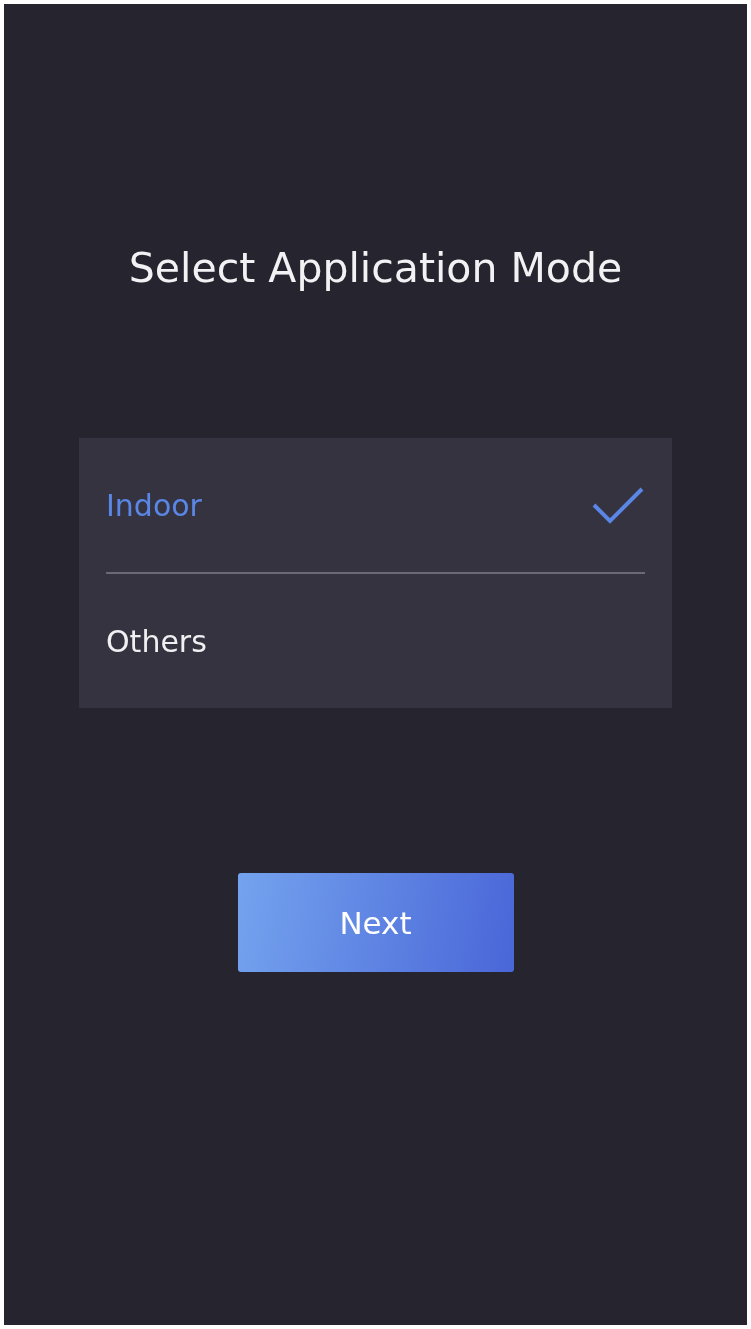 The image size is (751, 1329). What do you see at coordinates (618, 505) in the screenshot?
I see `check-icon` at bounding box center [618, 505].